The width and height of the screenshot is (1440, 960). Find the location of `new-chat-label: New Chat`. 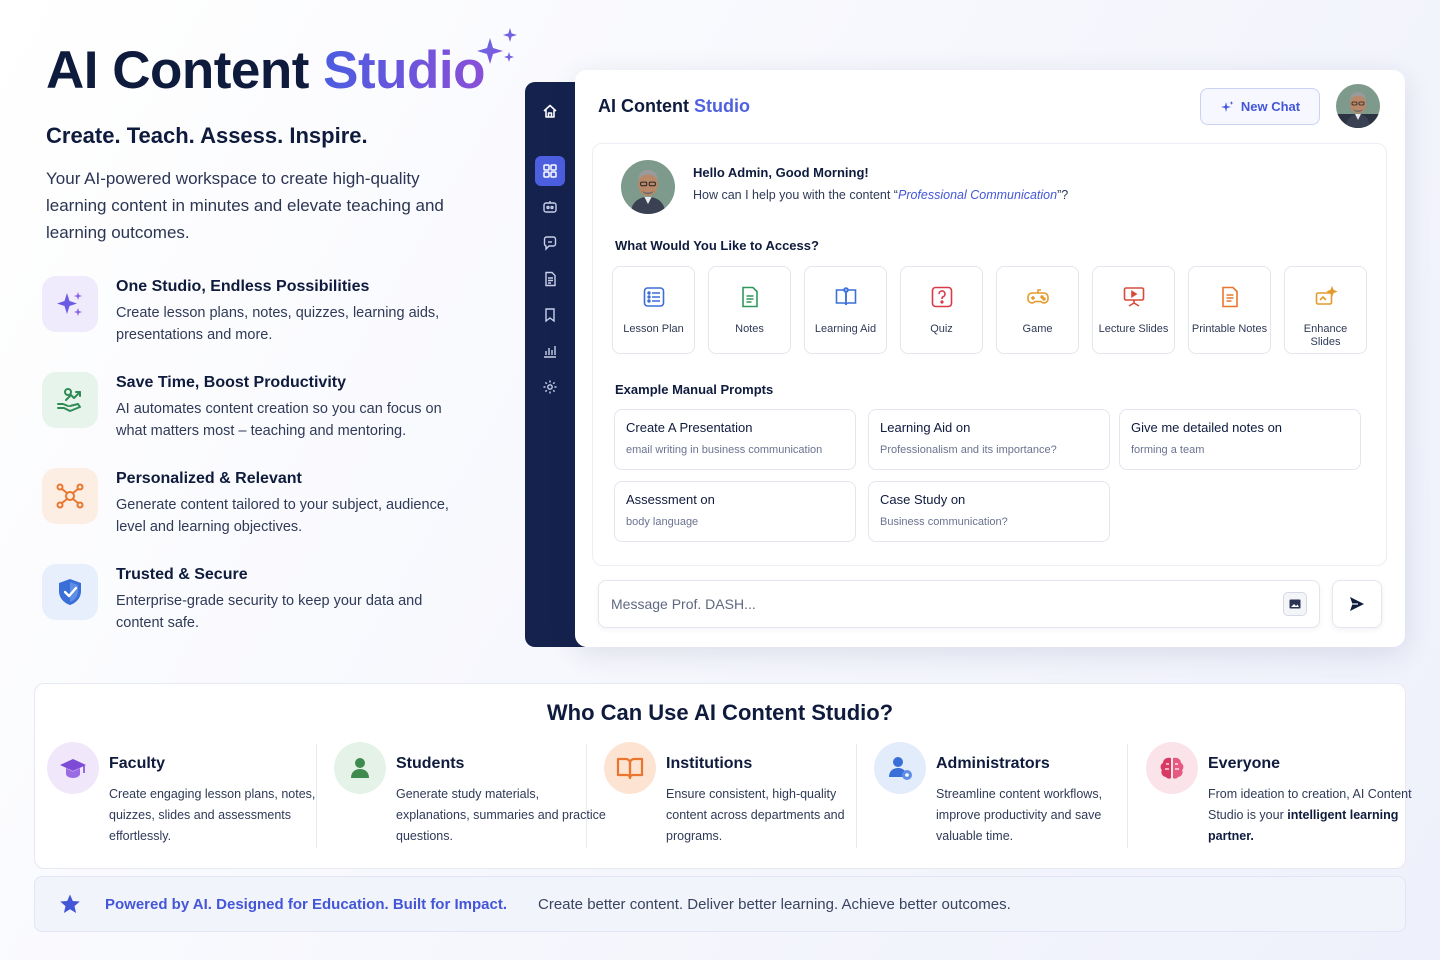

new-chat-label: New Chat is located at coordinates (1270, 106).